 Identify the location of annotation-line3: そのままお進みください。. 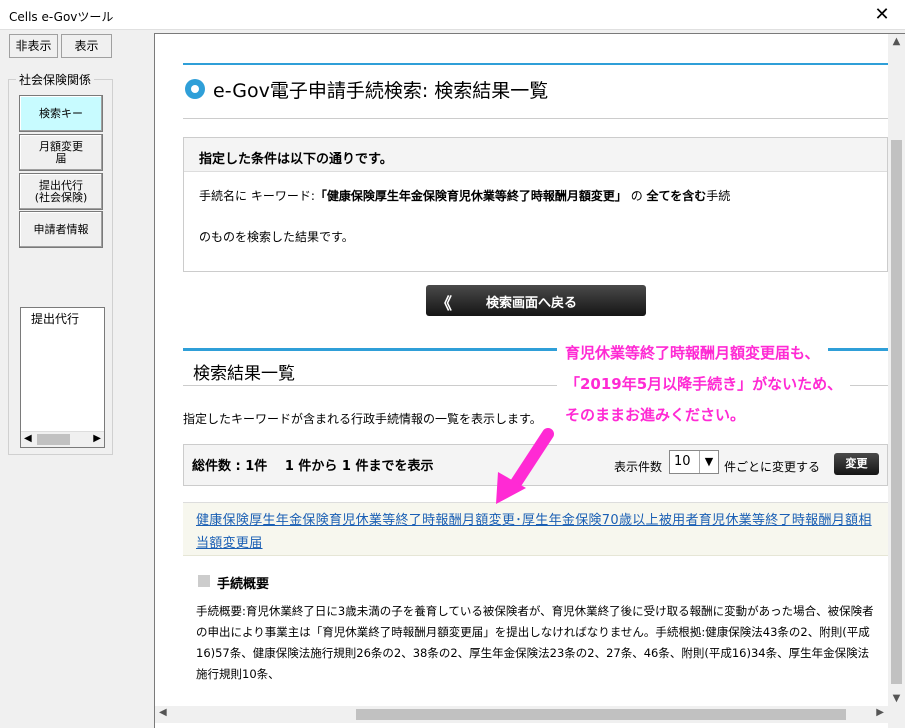
(655, 415).